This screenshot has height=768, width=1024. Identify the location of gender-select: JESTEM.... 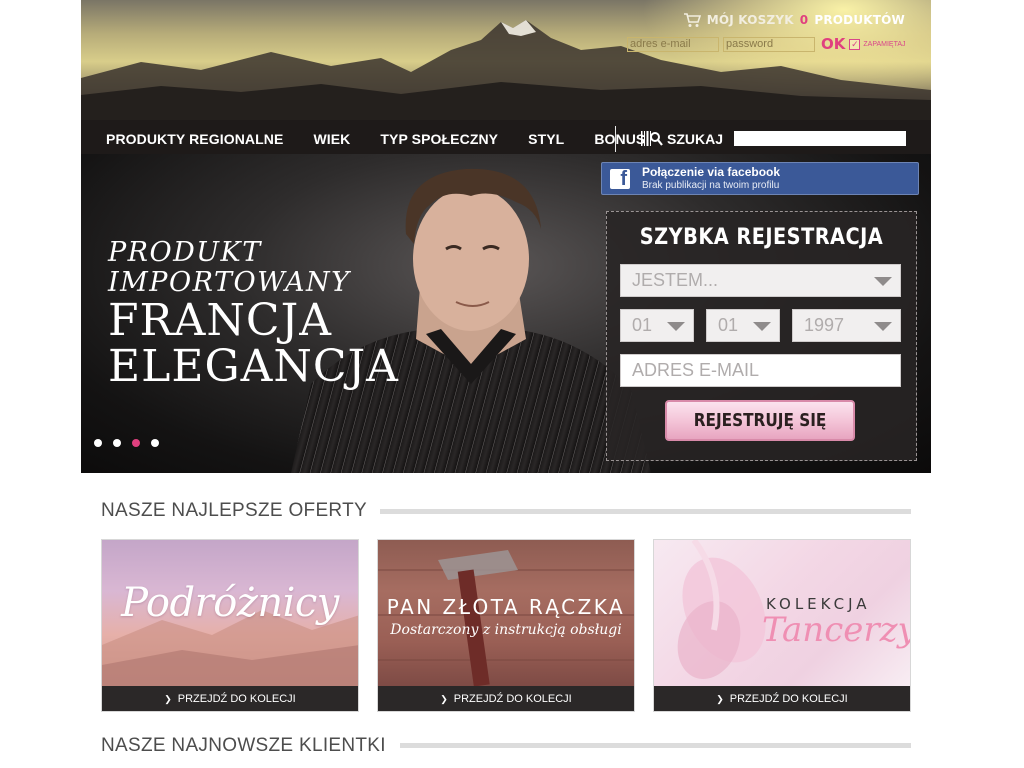
(760, 280).